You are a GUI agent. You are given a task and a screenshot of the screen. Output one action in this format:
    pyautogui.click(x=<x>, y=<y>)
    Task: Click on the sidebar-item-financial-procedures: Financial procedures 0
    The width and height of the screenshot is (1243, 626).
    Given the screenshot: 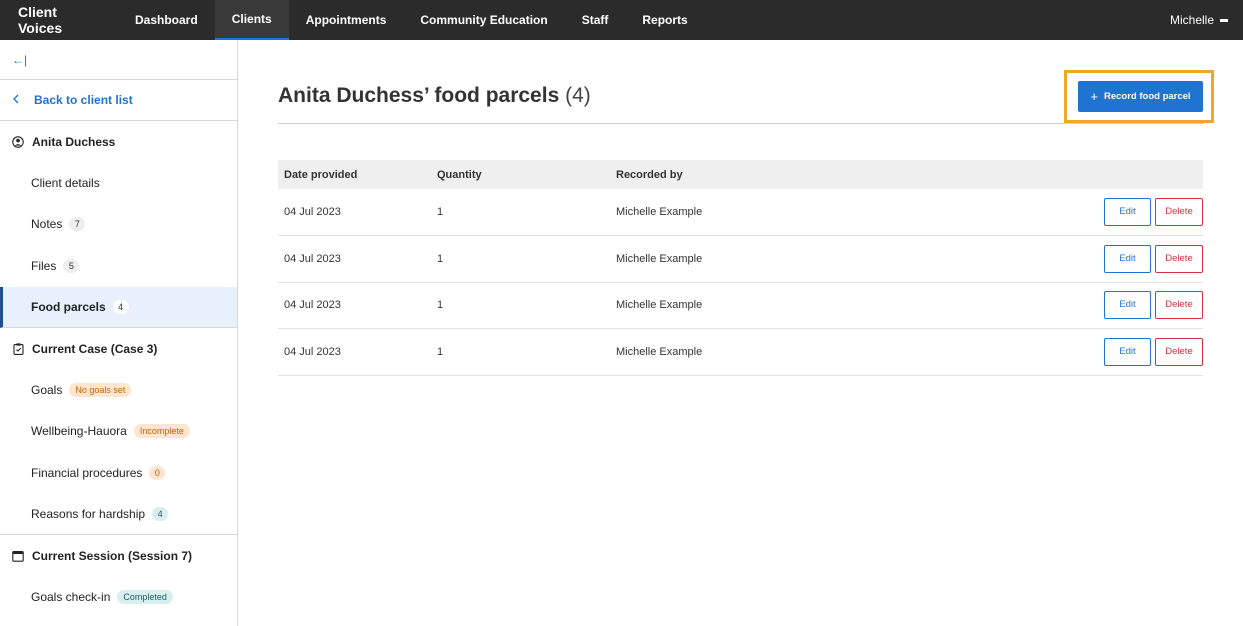 What is the action you would take?
    pyautogui.click(x=118, y=473)
    